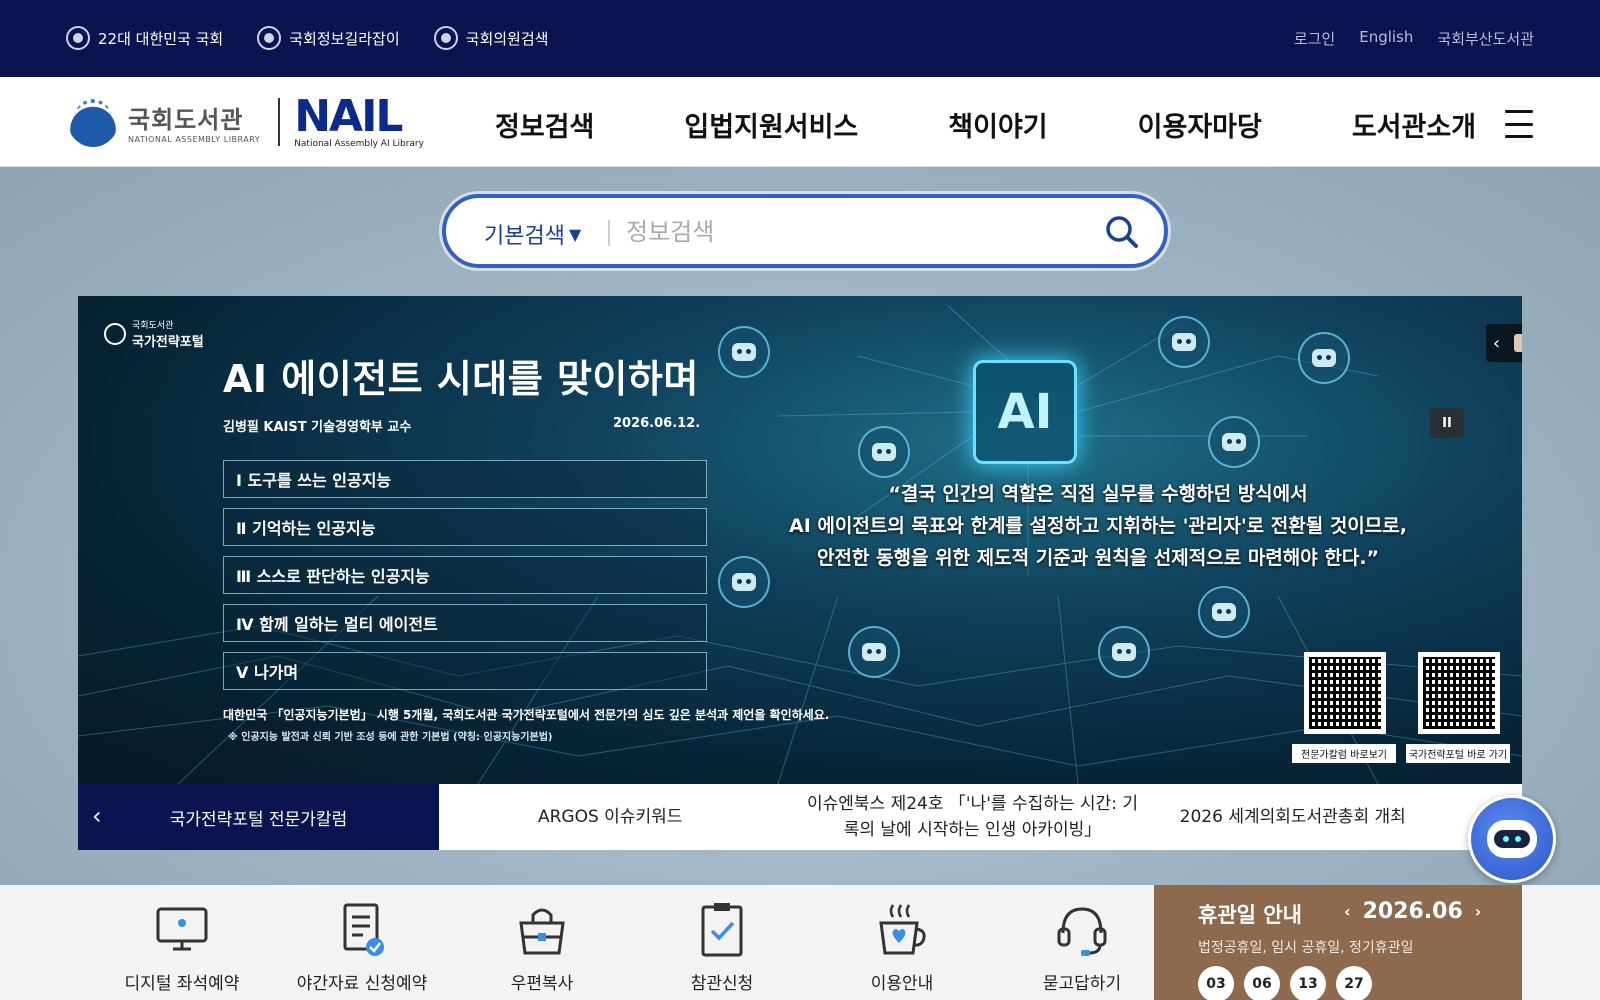  What do you see at coordinates (1504, 343) in the screenshot?
I see `slide-controls: ‹ ›` at bounding box center [1504, 343].